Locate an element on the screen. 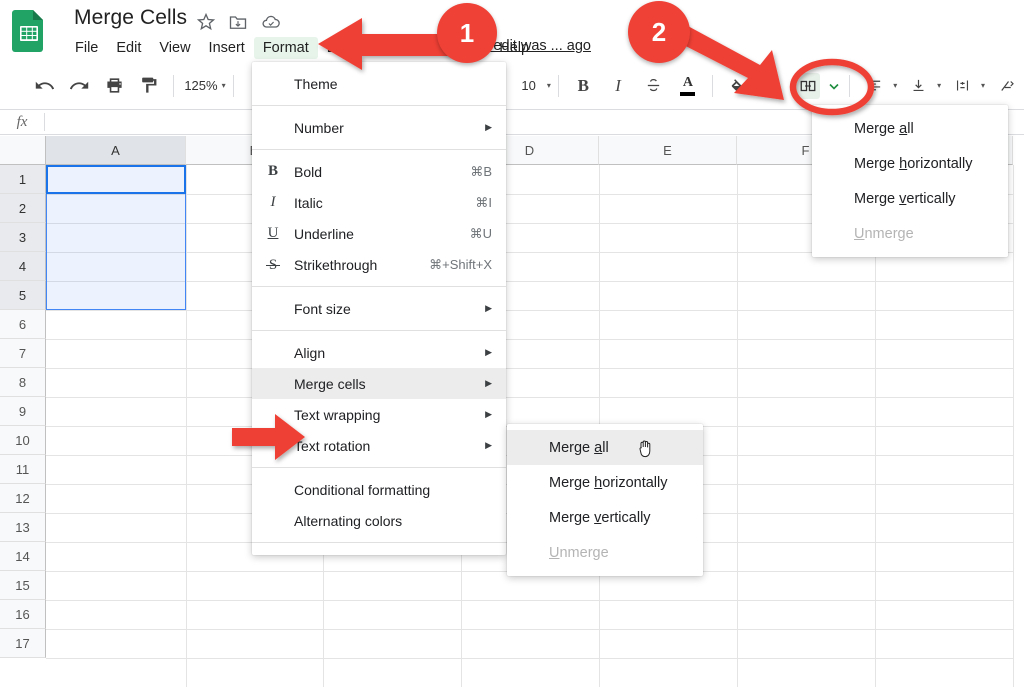 The height and width of the screenshot is (687, 1024). zoom-value: 125% is located at coordinates (200, 85).